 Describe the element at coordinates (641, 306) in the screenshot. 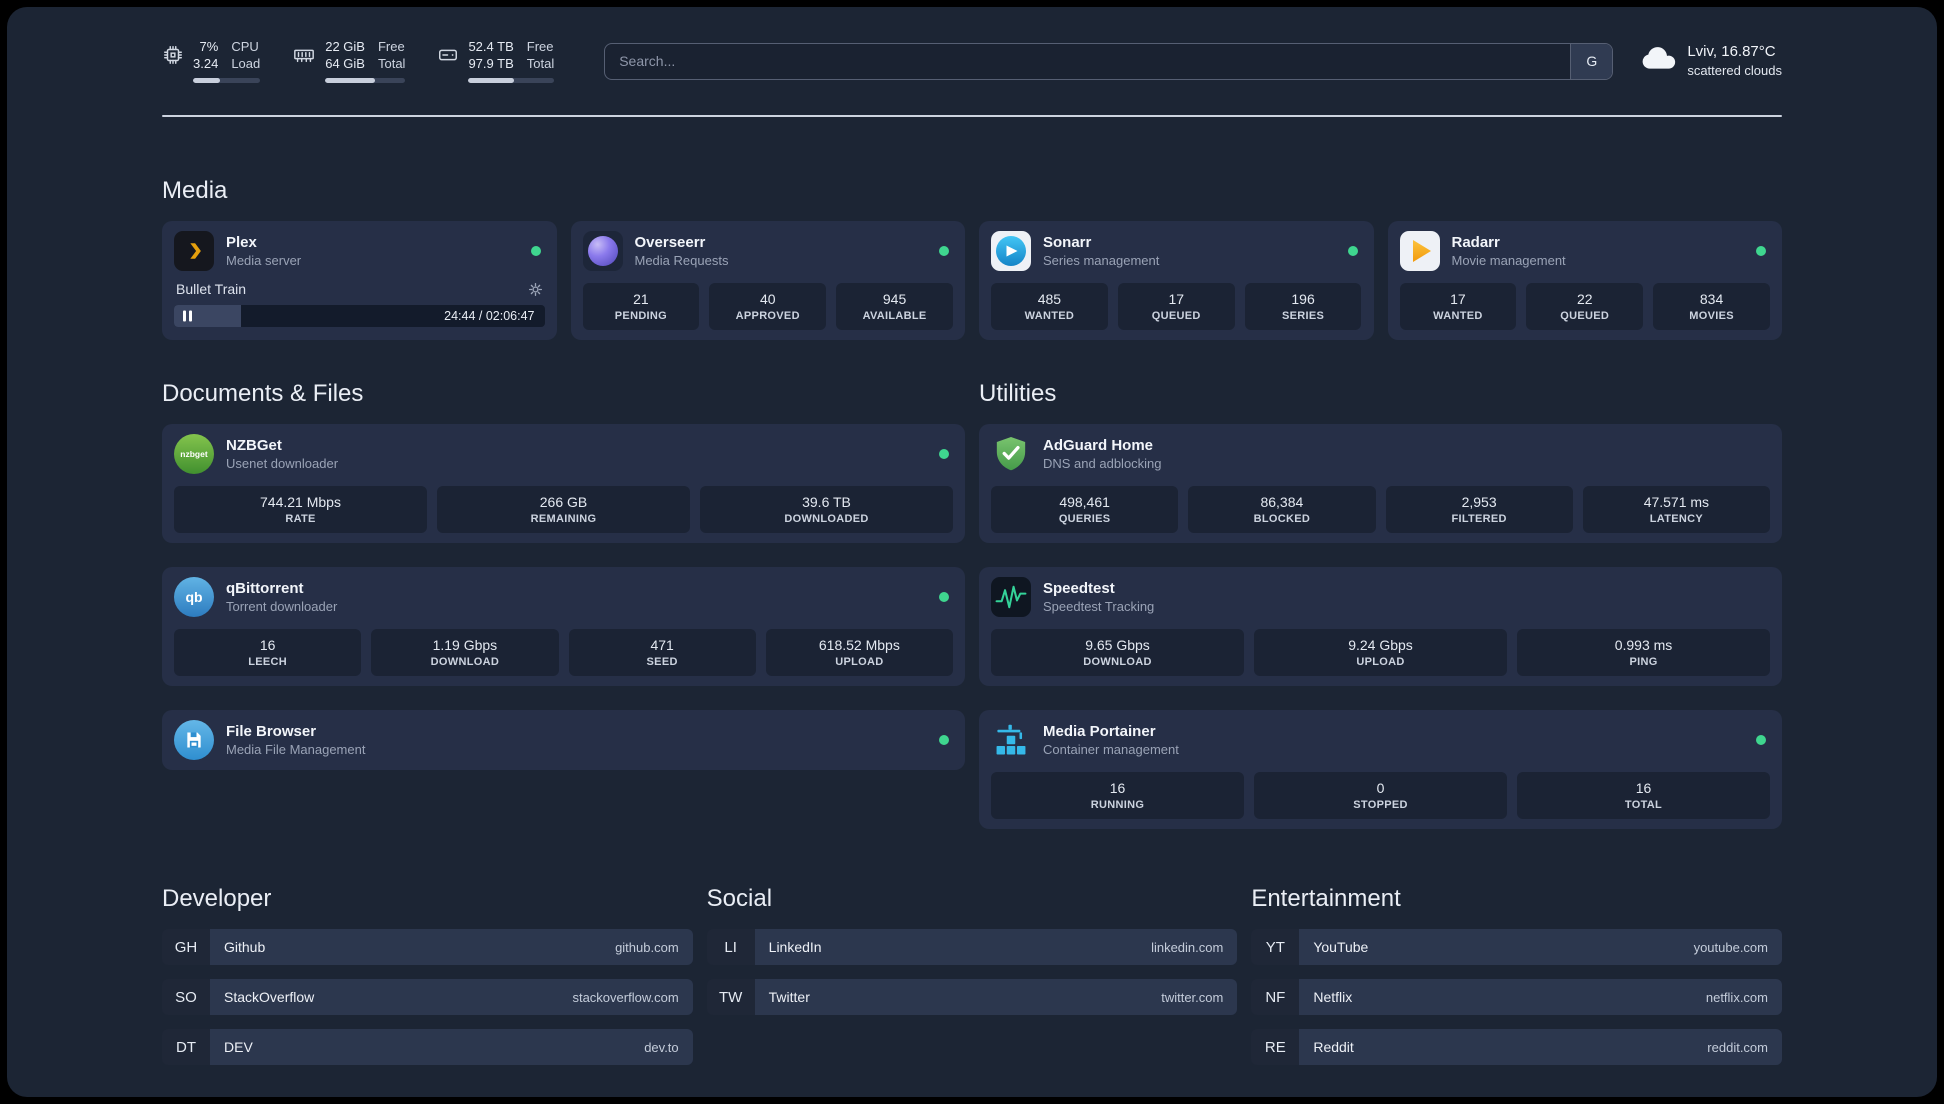

I see `stat-pending: 21 PENDING` at that location.